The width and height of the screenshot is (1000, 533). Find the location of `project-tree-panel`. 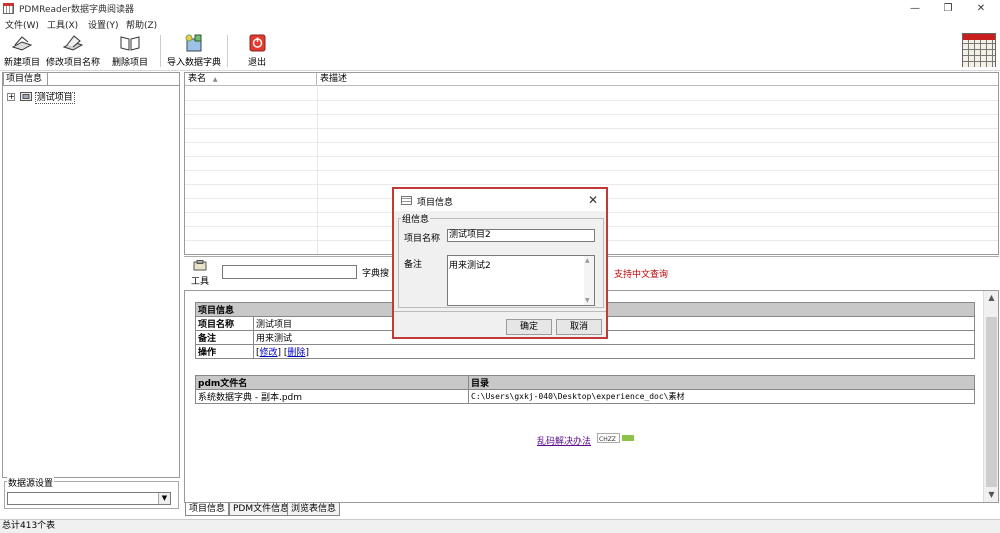

project-tree-panel is located at coordinates (91, 275).